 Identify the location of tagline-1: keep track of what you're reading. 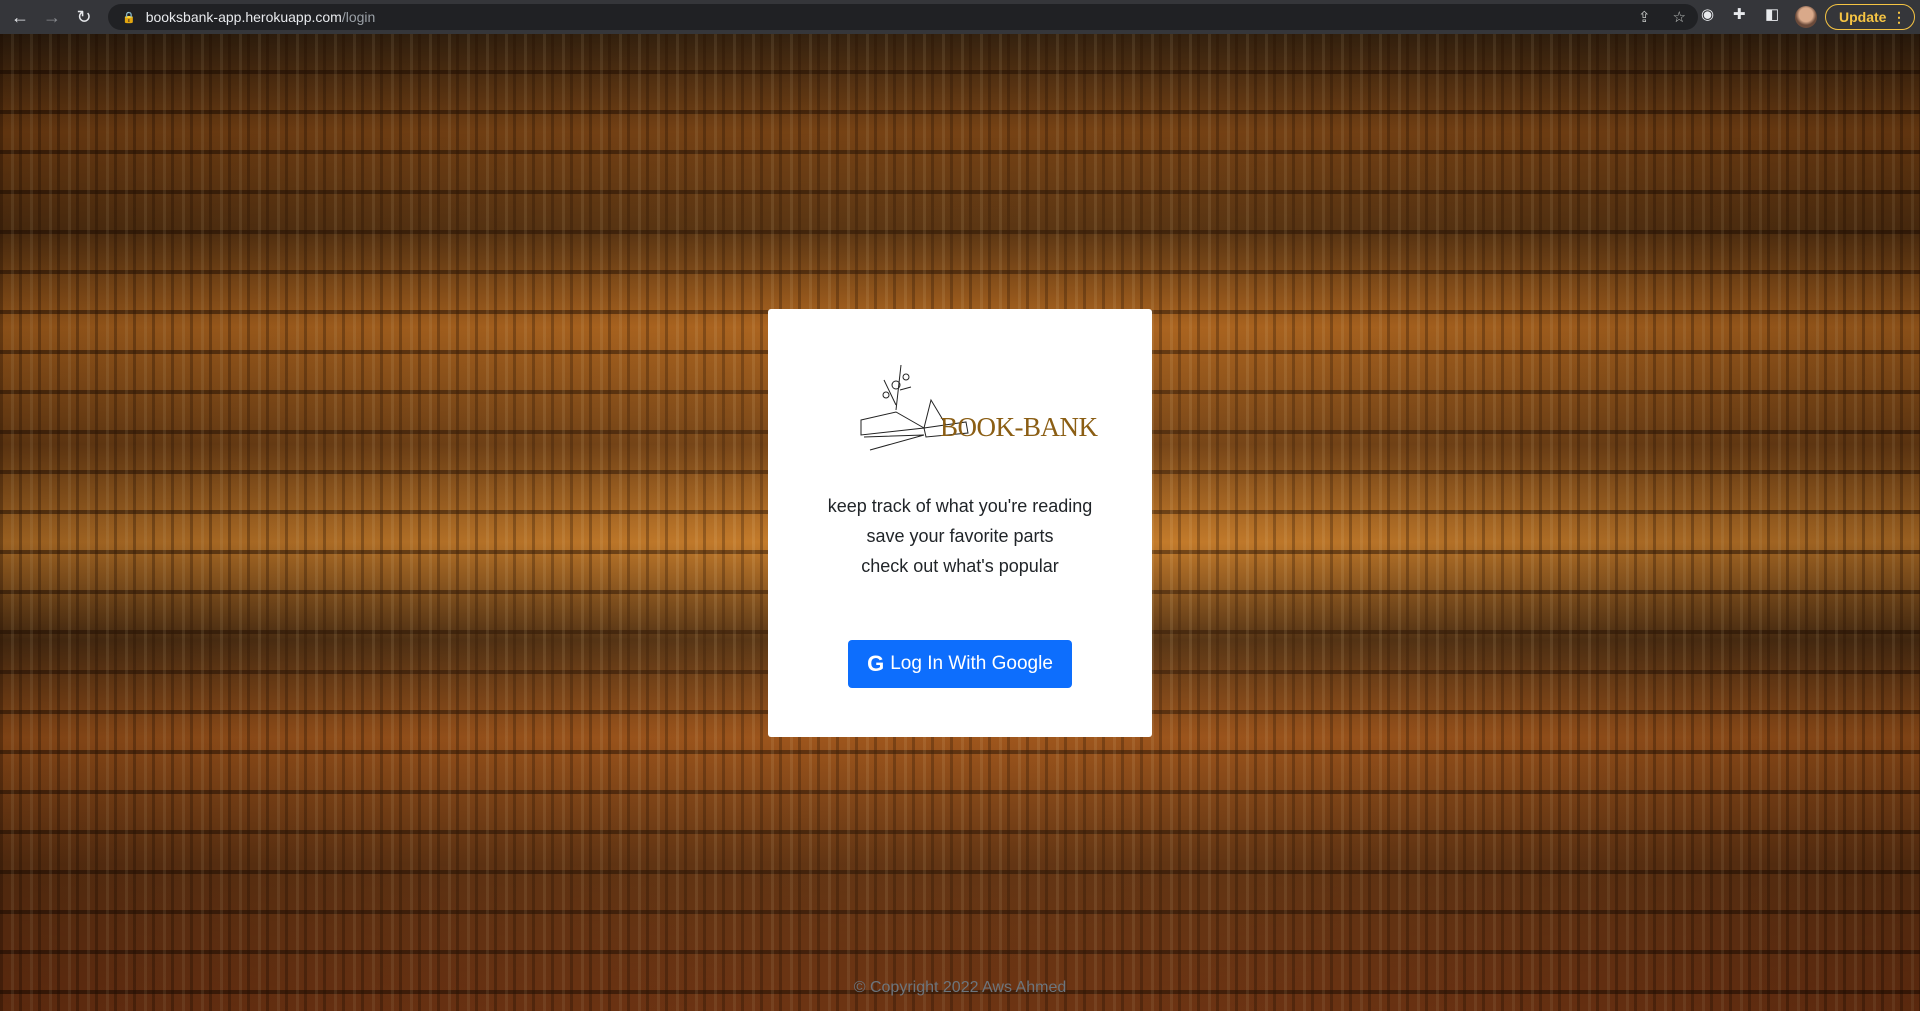
(960, 506).